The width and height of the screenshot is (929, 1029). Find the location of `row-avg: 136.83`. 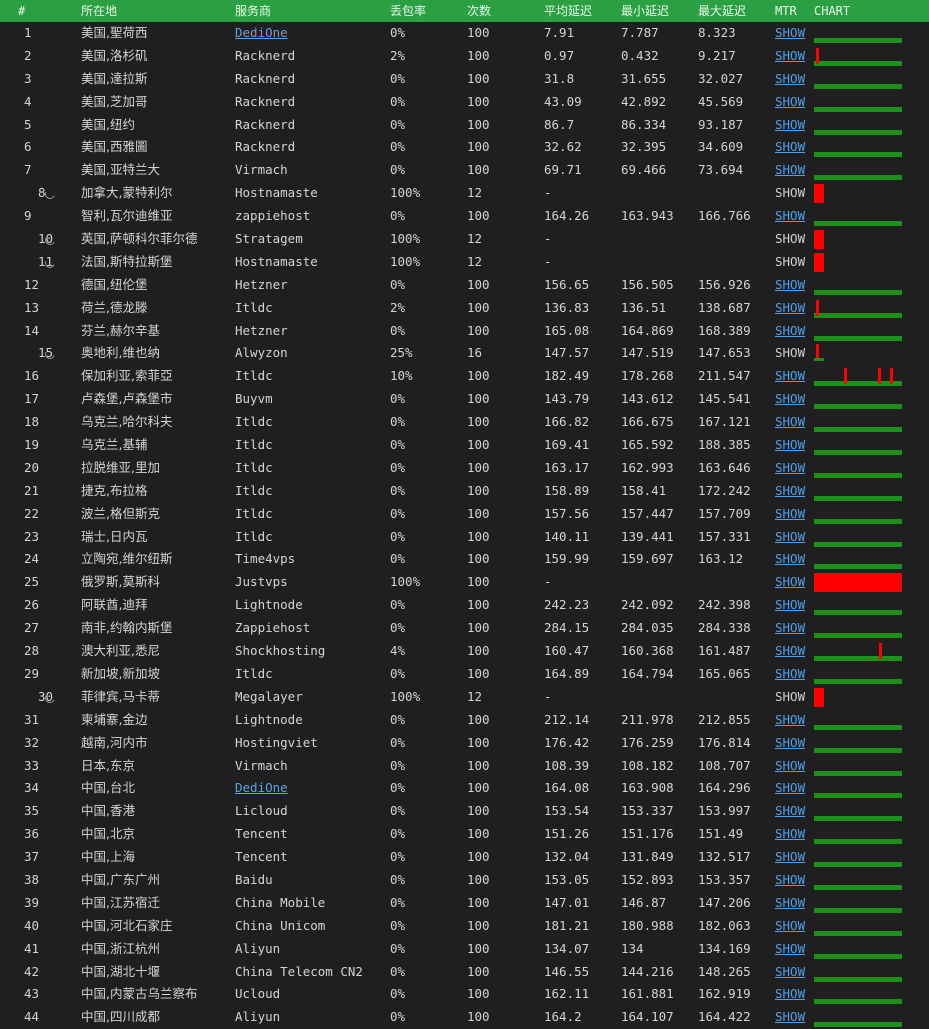

row-avg: 136.83 is located at coordinates (567, 307).